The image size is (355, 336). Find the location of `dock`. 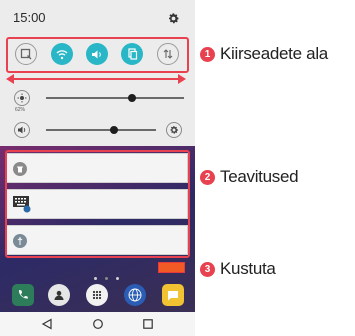

dock is located at coordinates (97, 296).